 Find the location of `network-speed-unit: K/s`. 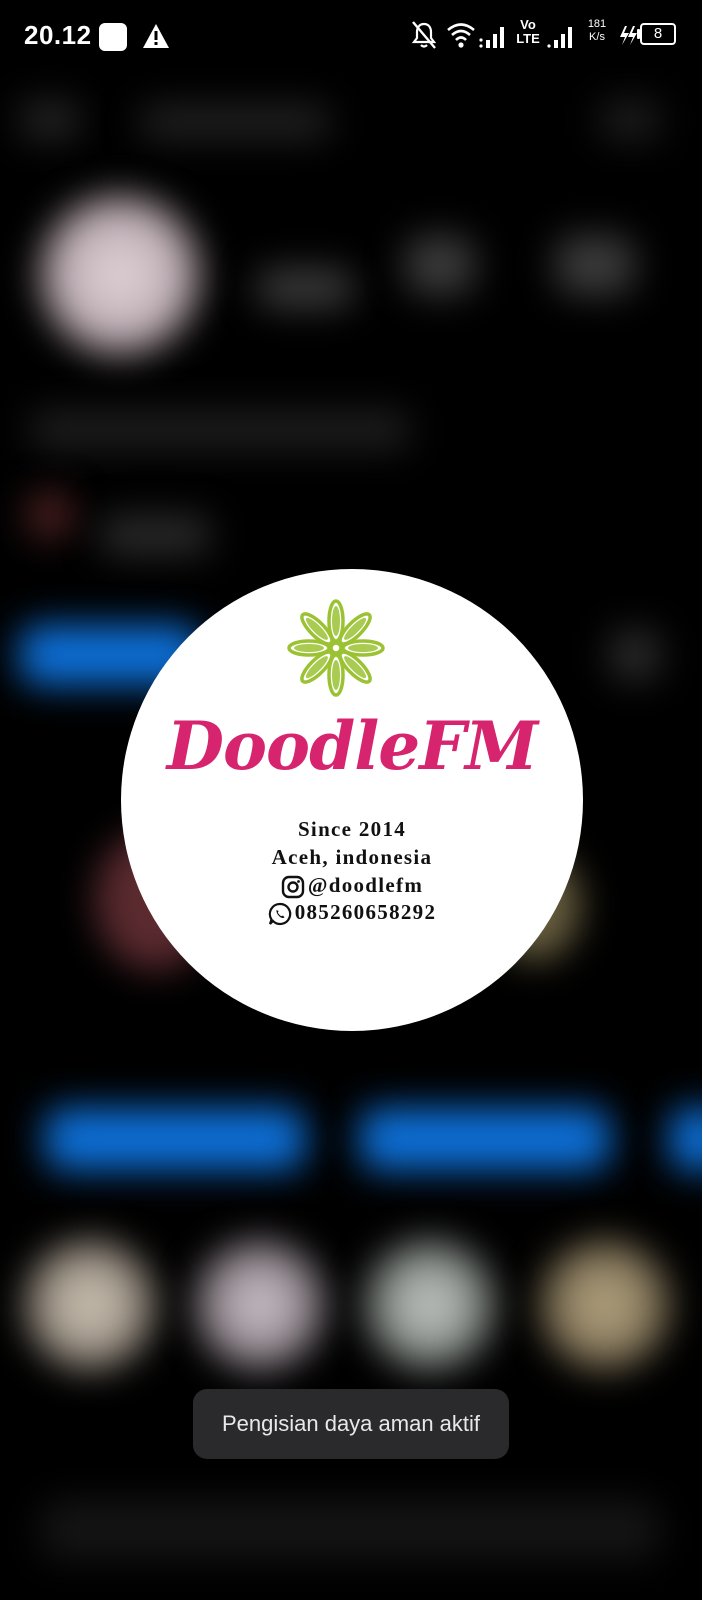

network-speed-unit: K/s is located at coordinates (597, 37).